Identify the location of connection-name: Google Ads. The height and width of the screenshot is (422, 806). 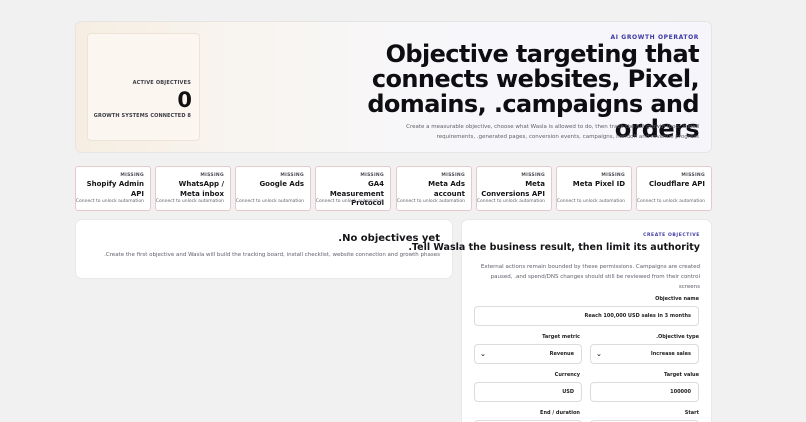
(281, 184).